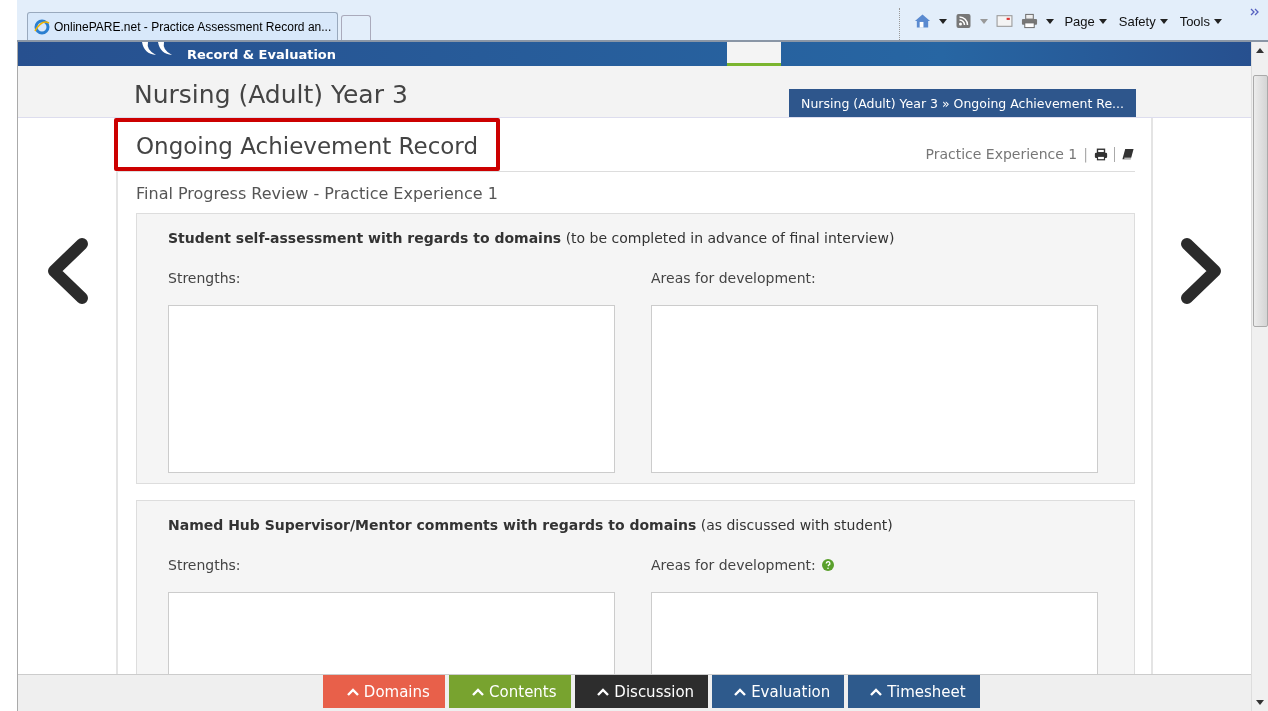  What do you see at coordinates (1101, 154) in the screenshot?
I see `print-icon` at bounding box center [1101, 154].